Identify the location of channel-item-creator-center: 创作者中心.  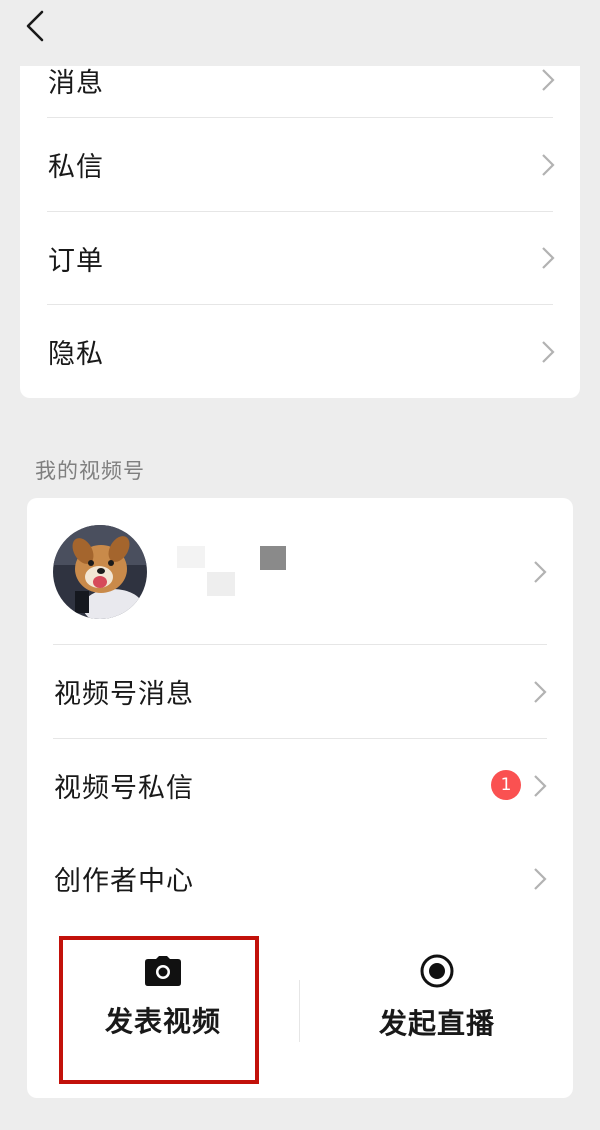
(300, 878).